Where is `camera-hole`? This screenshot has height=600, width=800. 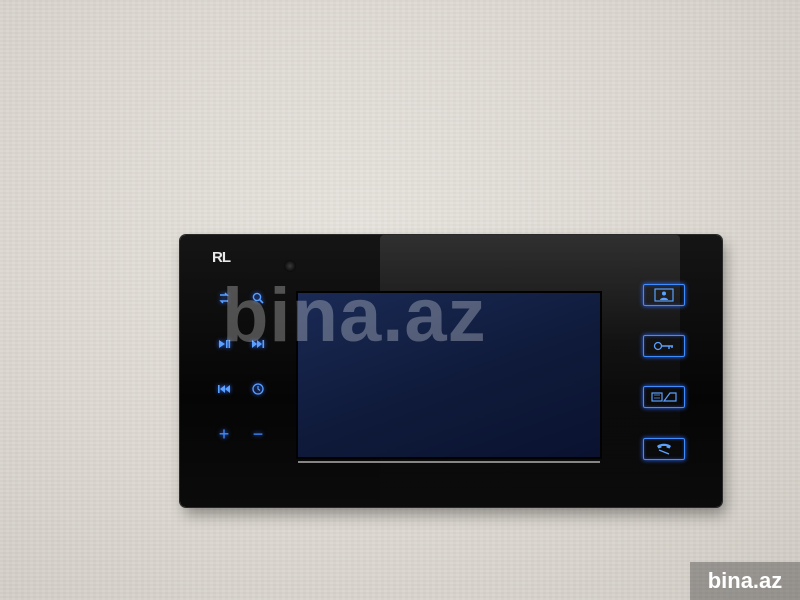 camera-hole is located at coordinates (290, 266).